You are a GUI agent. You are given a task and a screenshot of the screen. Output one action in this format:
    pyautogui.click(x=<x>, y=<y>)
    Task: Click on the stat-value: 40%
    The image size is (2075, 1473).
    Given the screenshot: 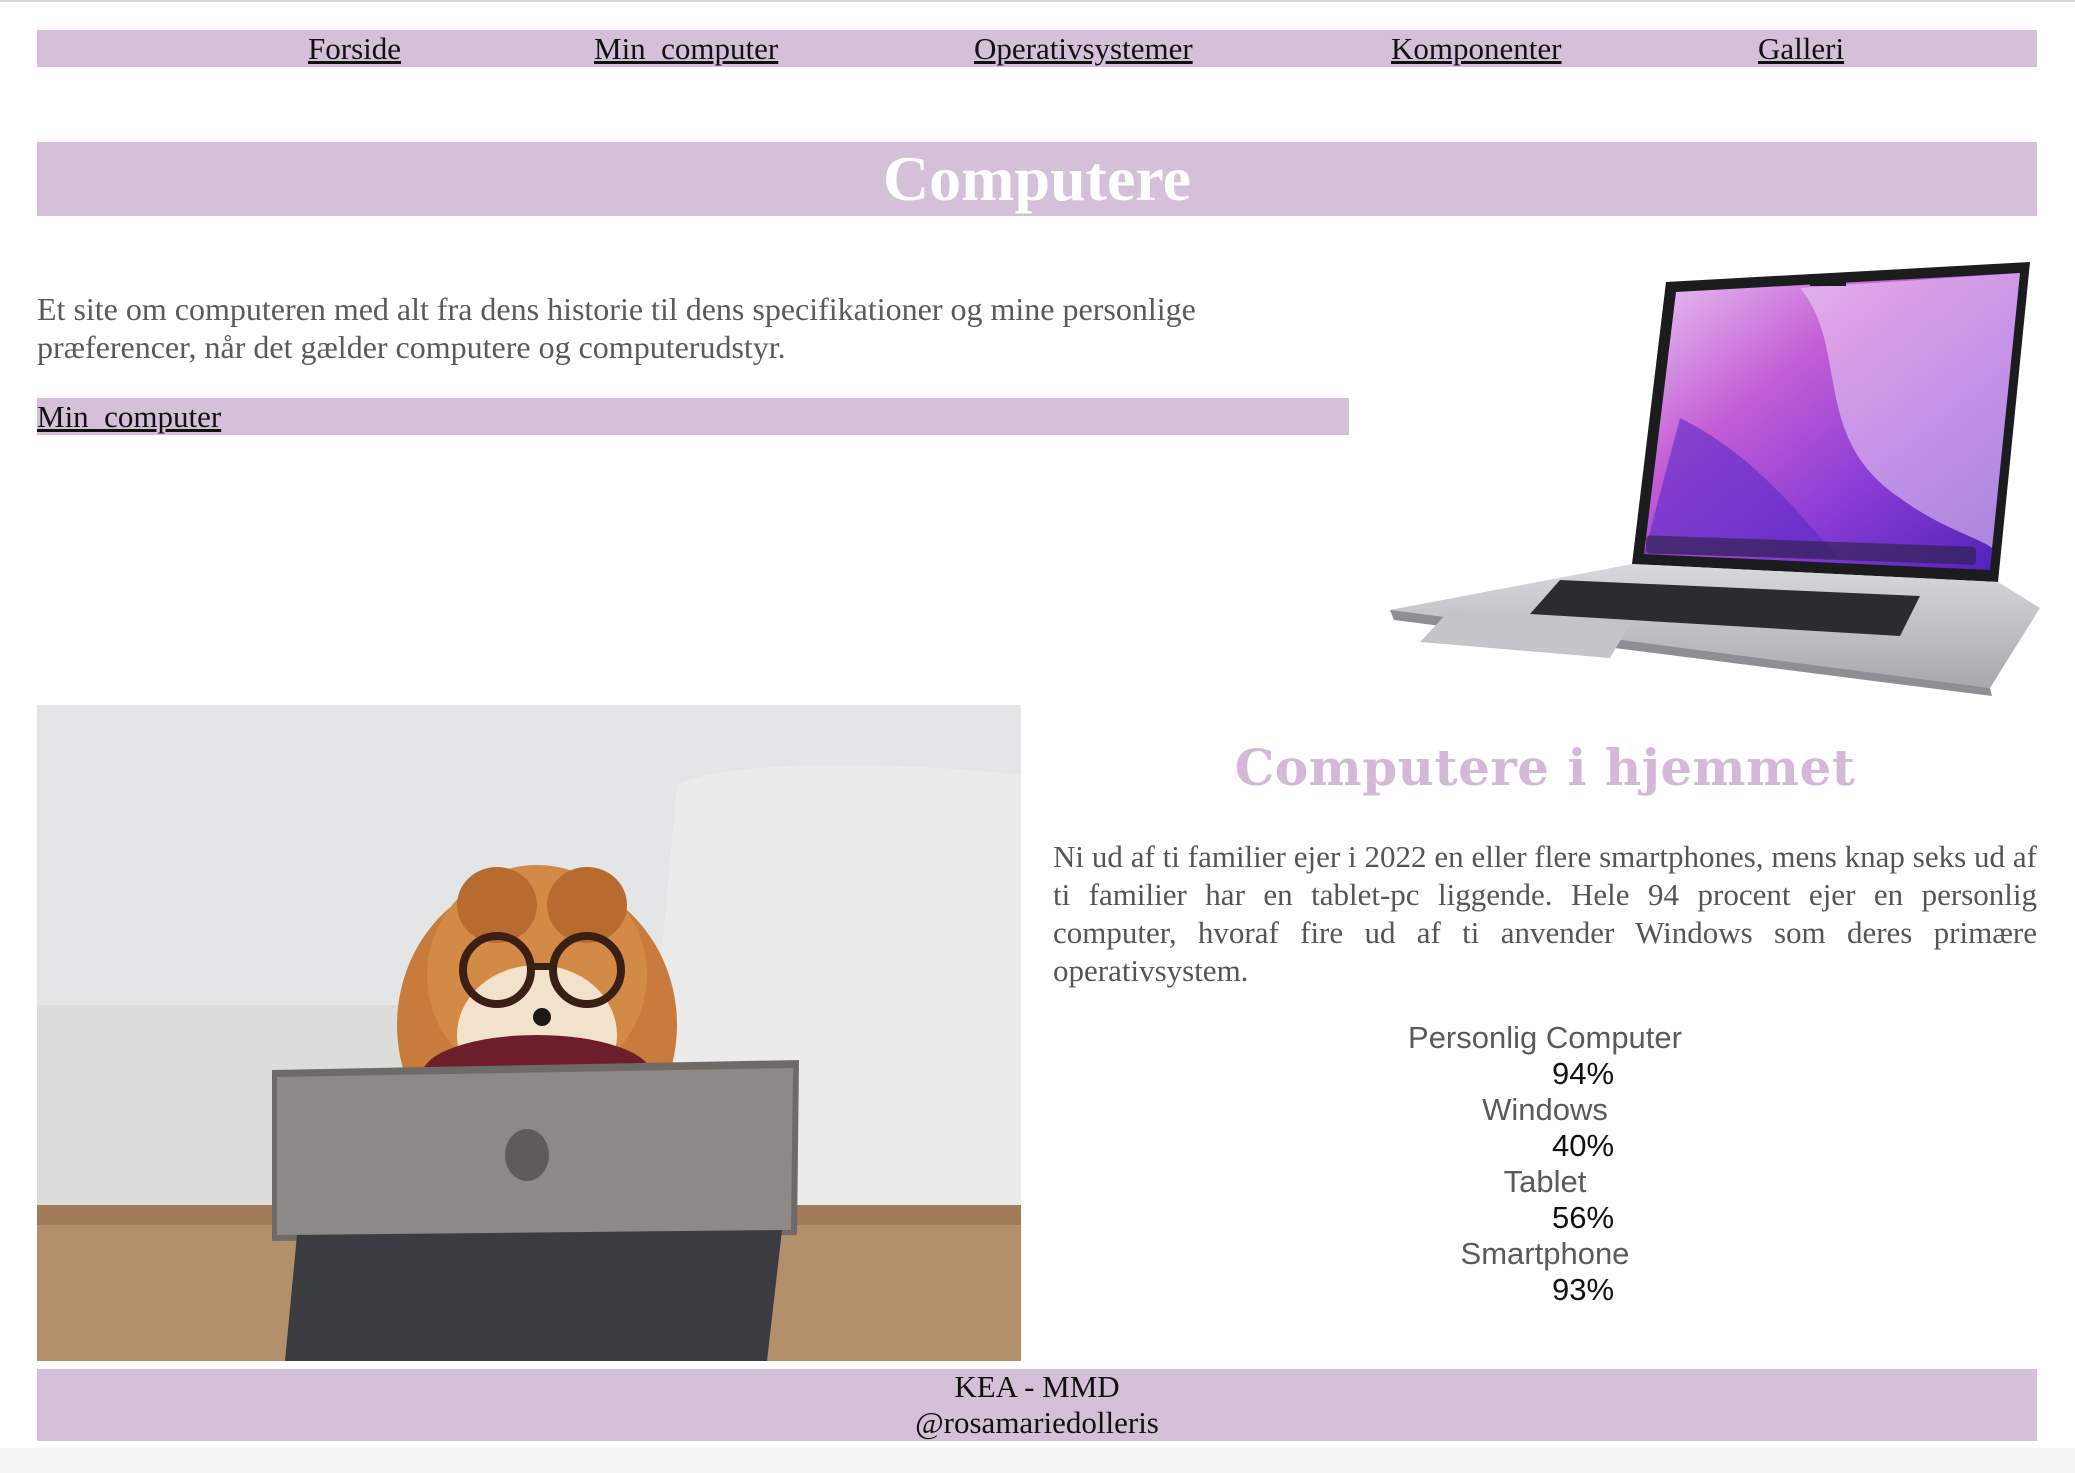 What is the action you would take?
    pyautogui.click(x=1583, y=1145)
    